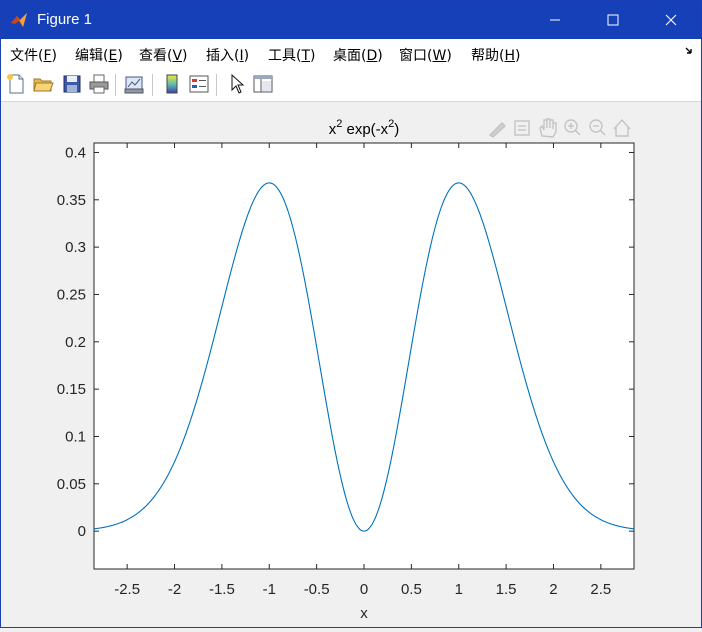 This screenshot has height=632, width=702. What do you see at coordinates (548, 128) in the screenshot?
I see `pan-icon` at bounding box center [548, 128].